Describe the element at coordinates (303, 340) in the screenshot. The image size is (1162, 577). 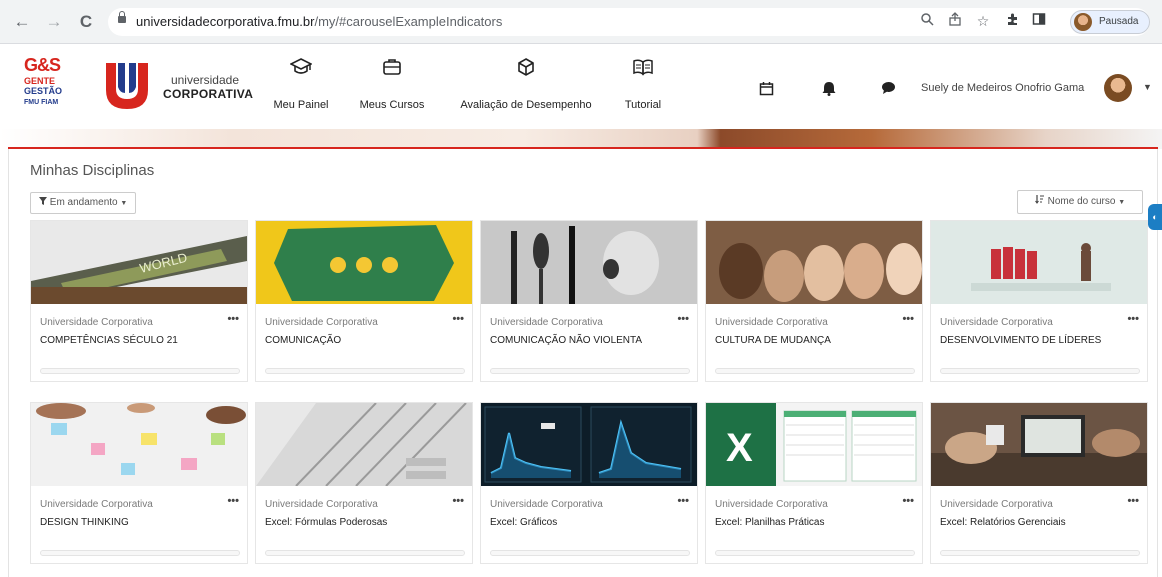
I see `course-name: COMUNICAÇÃO` at that location.